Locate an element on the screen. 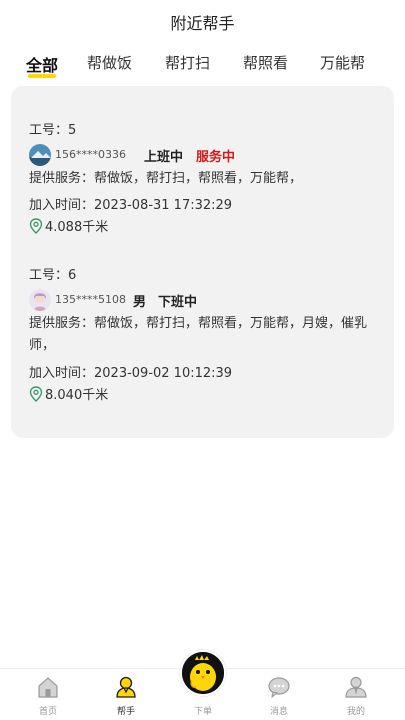  worker-id: 工号：6 is located at coordinates (53, 275).